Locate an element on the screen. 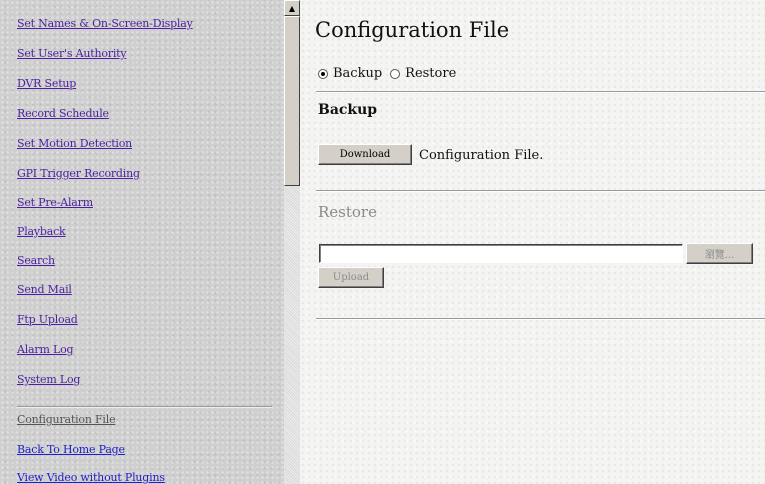 The image size is (765, 484). nav-set-pre-alarm: Set Pre-Alarm is located at coordinates (55, 202).